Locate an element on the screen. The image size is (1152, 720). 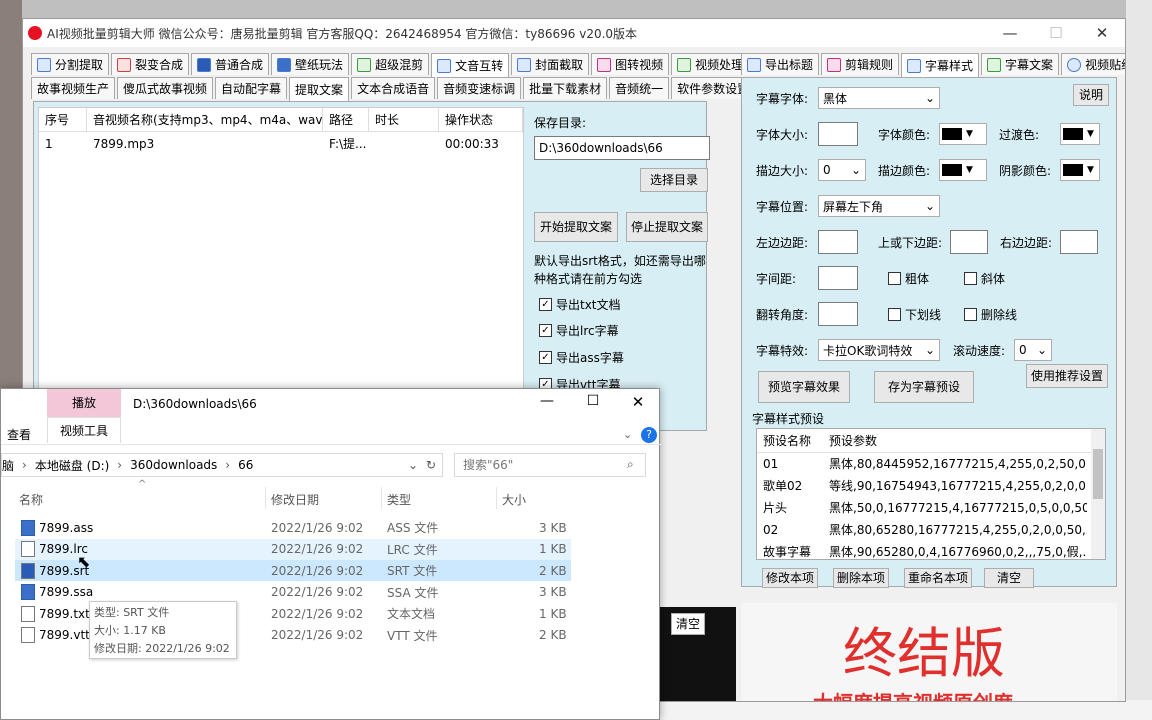
recommend-button: 使用推荐设置 is located at coordinates (1067, 376).